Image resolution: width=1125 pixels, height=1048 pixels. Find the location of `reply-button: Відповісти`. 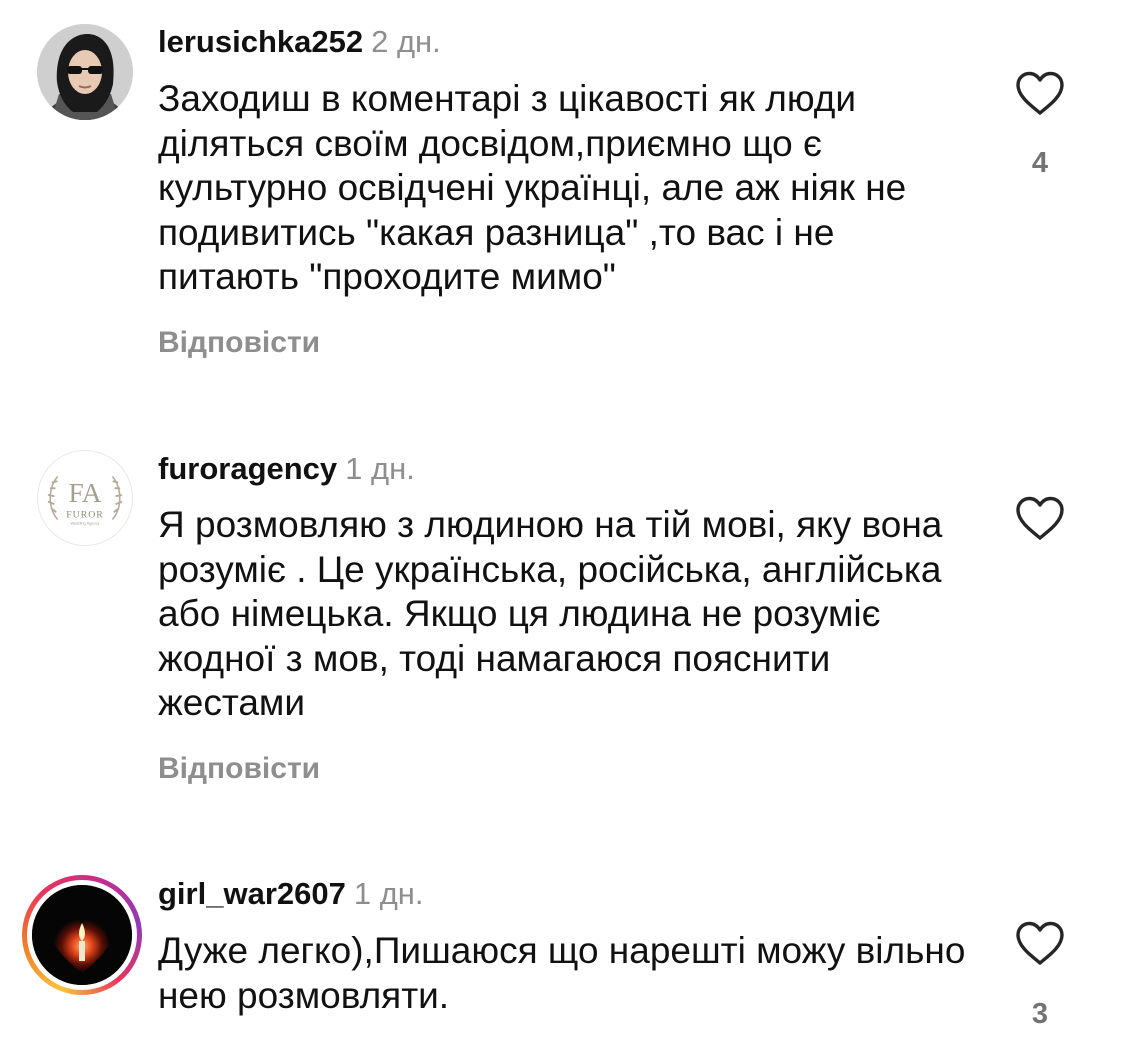

reply-button: Відповісти is located at coordinates (239, 769).